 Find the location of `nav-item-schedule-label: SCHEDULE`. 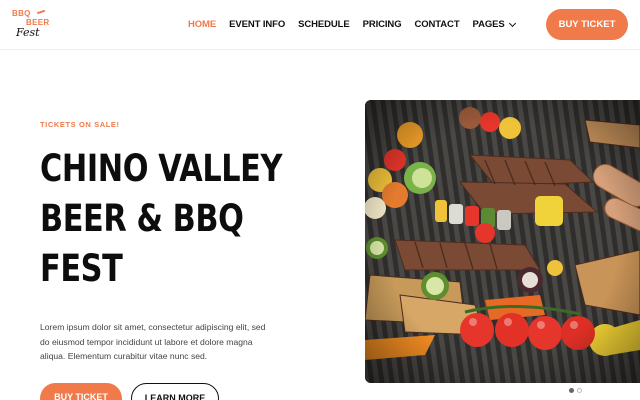

nav-item-schedule-label: SCHEDULE is located at coordinates (324, 24).